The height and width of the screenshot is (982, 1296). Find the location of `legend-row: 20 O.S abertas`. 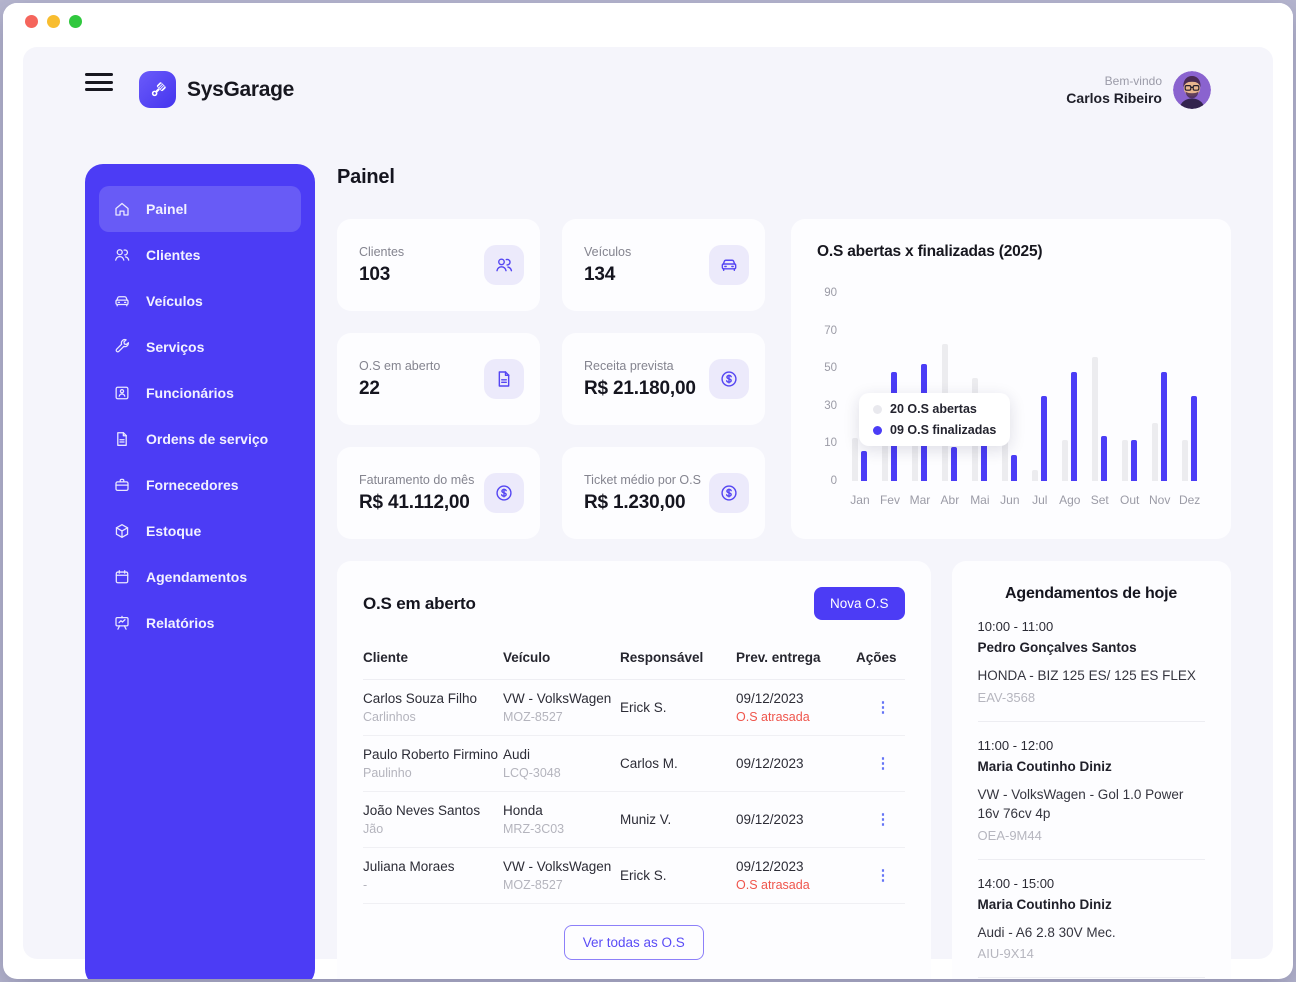

legend-row: 20 O.S abertas is located at coordinates (934, 409).